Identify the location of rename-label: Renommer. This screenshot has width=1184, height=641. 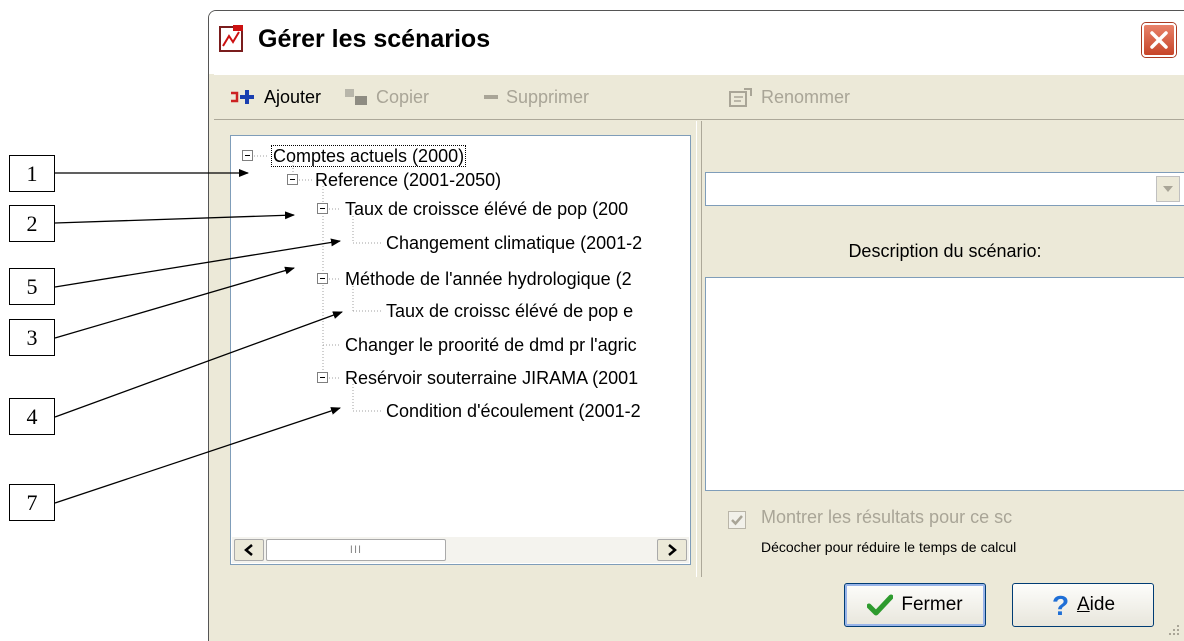
(806, 96).